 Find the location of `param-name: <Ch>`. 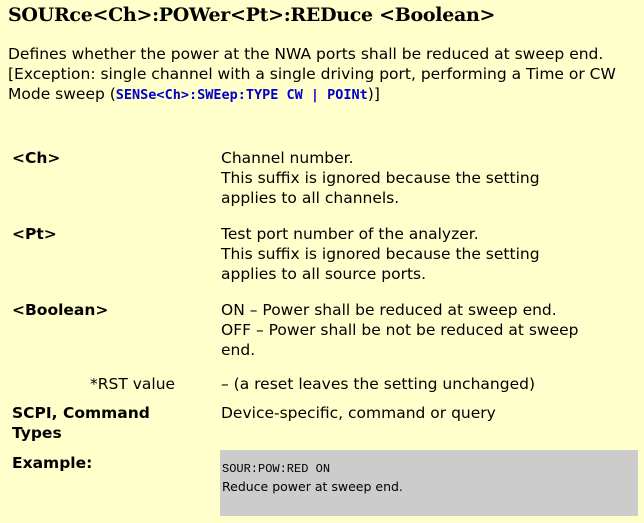

param-name: <Ch> is located at coordinates (36, 158).